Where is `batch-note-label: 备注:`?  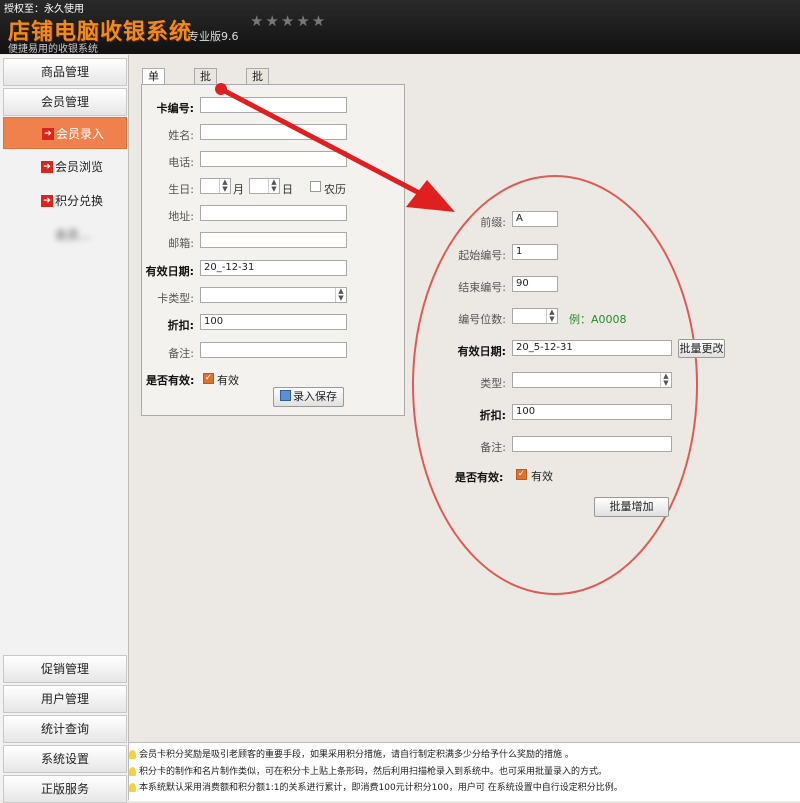 batch-note-label: 备注: is located at coordinates (493, 447).